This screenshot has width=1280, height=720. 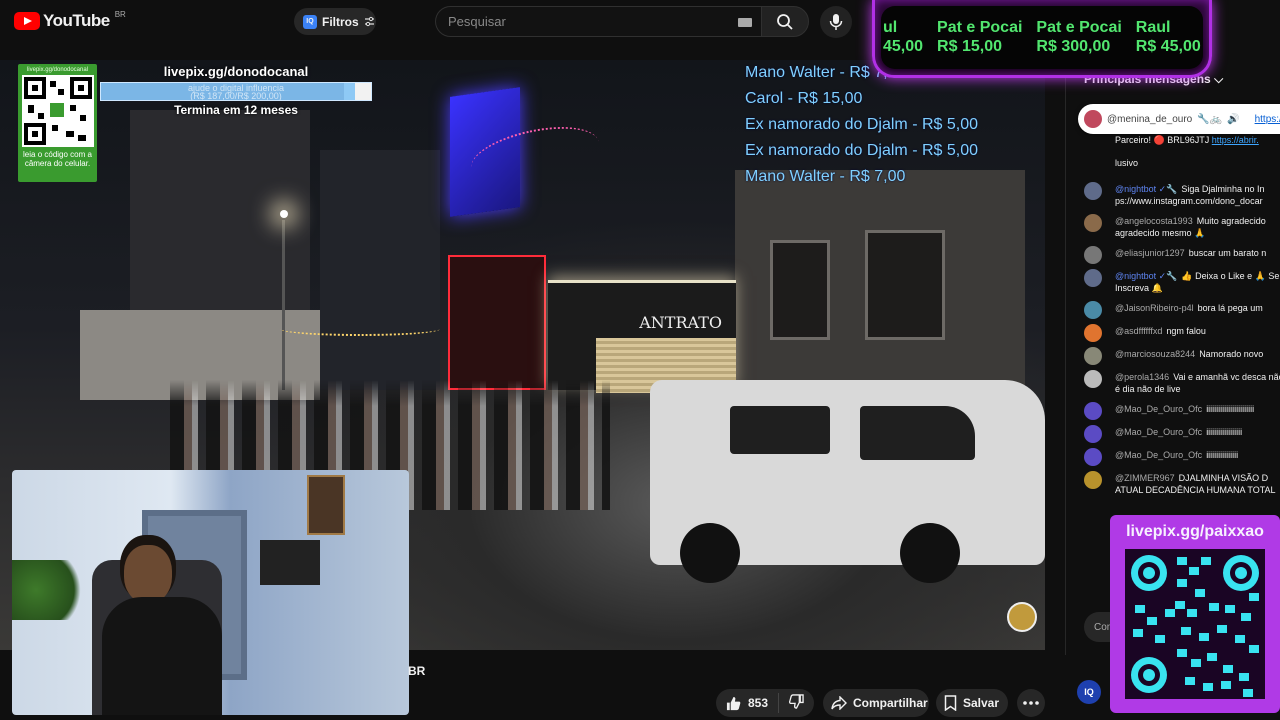 I want to click on streamer-head, so click(x=148, y=574).